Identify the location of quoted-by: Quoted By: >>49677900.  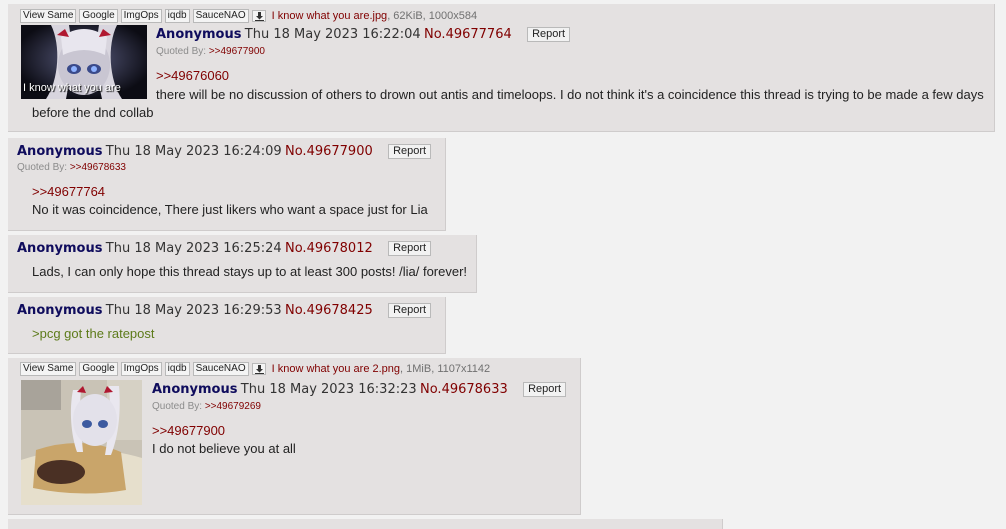
(210, 51).